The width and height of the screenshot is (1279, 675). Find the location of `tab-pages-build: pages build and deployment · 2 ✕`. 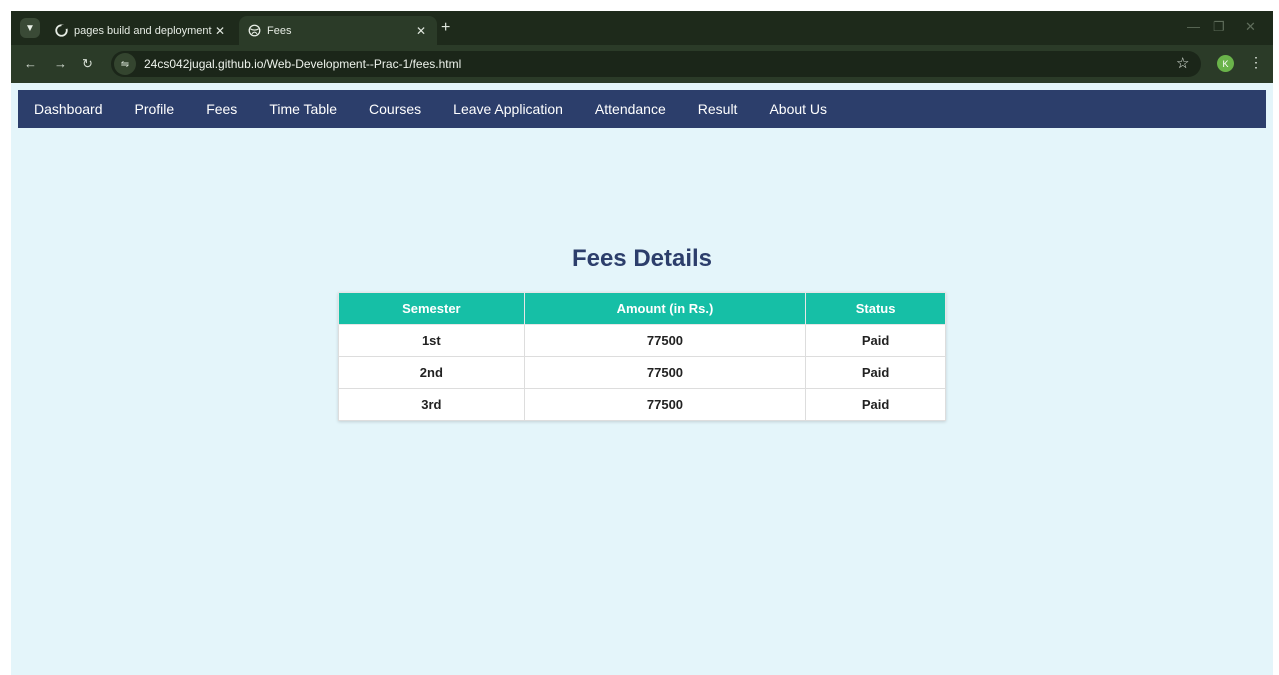

tab-pages-build: pages build and deployment · 2 ✕ is located at coordinates (141, 30).